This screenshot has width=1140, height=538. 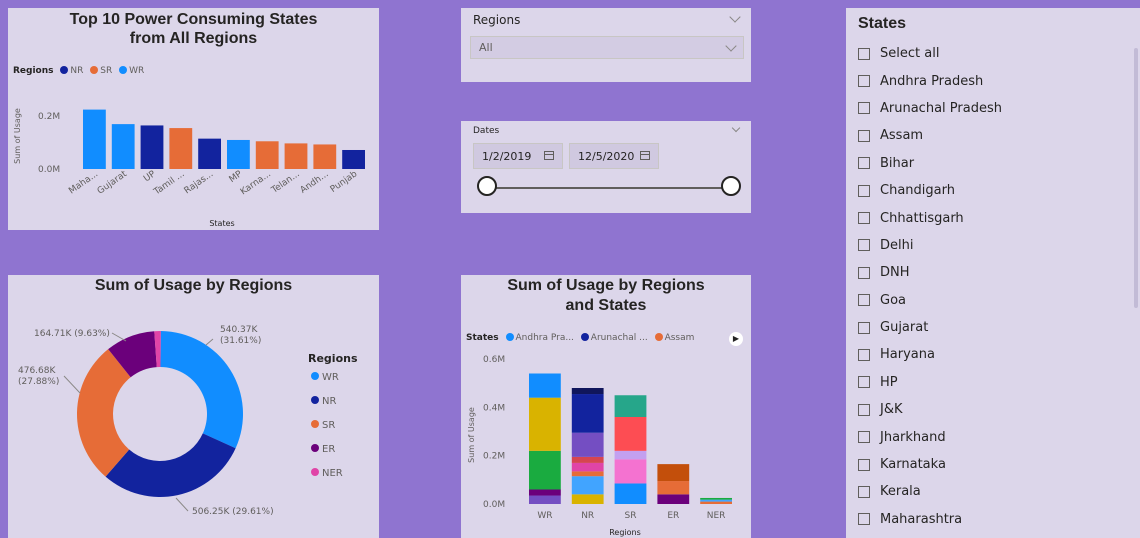 What do you see at coordinates (72, 334) in the screenshot?
I see `donut-value-label: 164.71K (9.63%)` at bounding box center [72, 334].